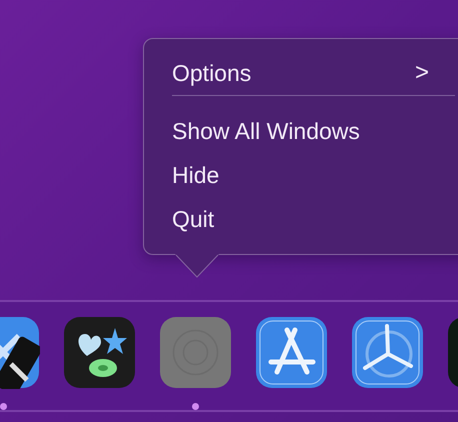  Describe the element at coordinates (301, 219) in the screenshot. I see `menu-item: Quit` at that location.